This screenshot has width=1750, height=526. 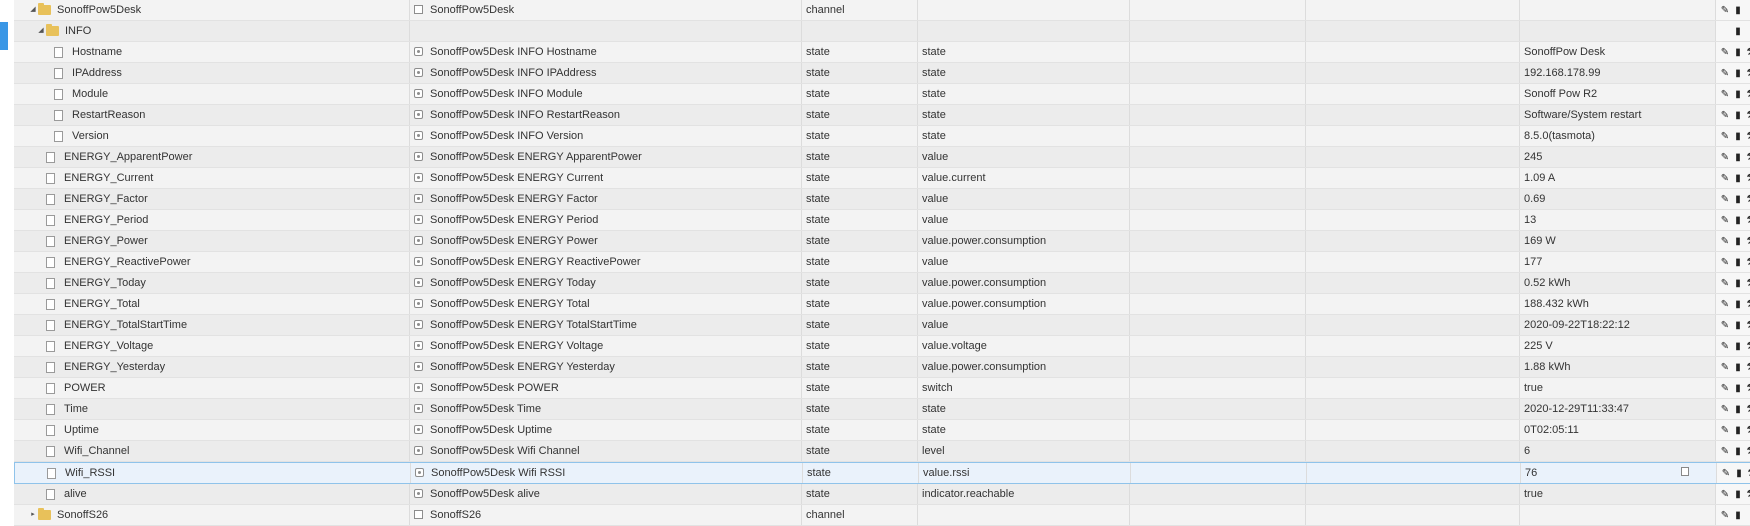 I want to click on value-cell: 1.88 kWh, so click(x=1618, y=367).